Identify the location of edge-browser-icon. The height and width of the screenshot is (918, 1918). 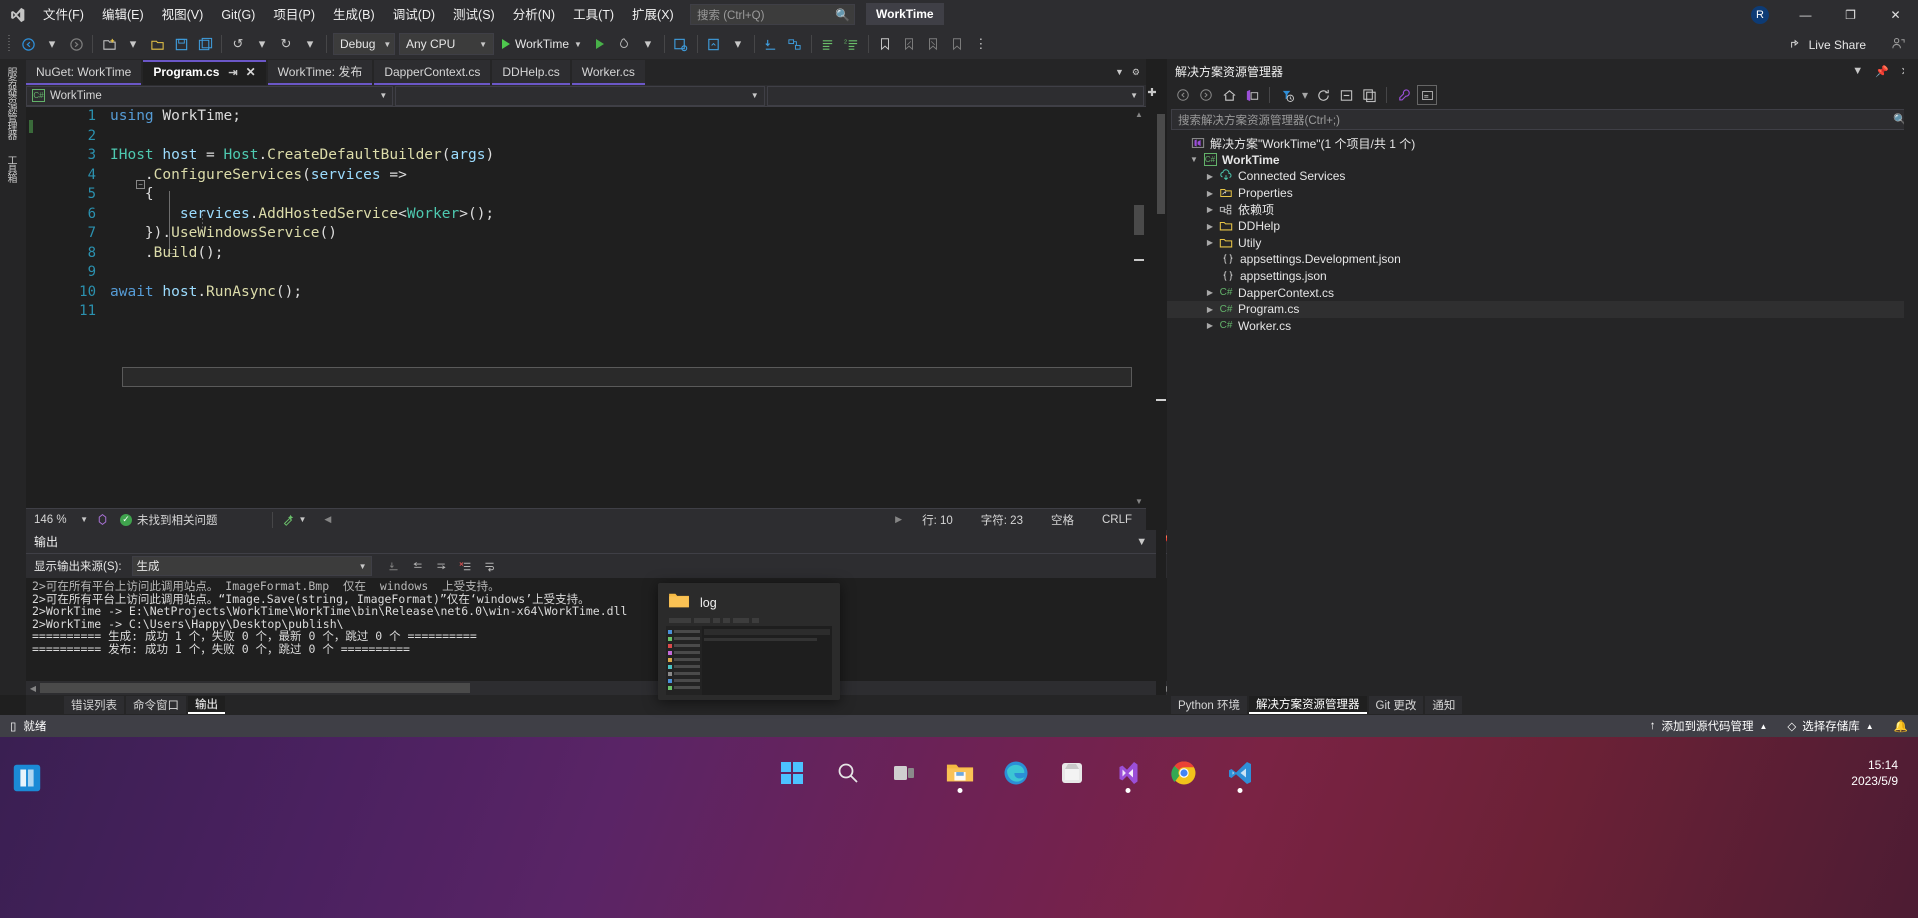
(1016, 773).